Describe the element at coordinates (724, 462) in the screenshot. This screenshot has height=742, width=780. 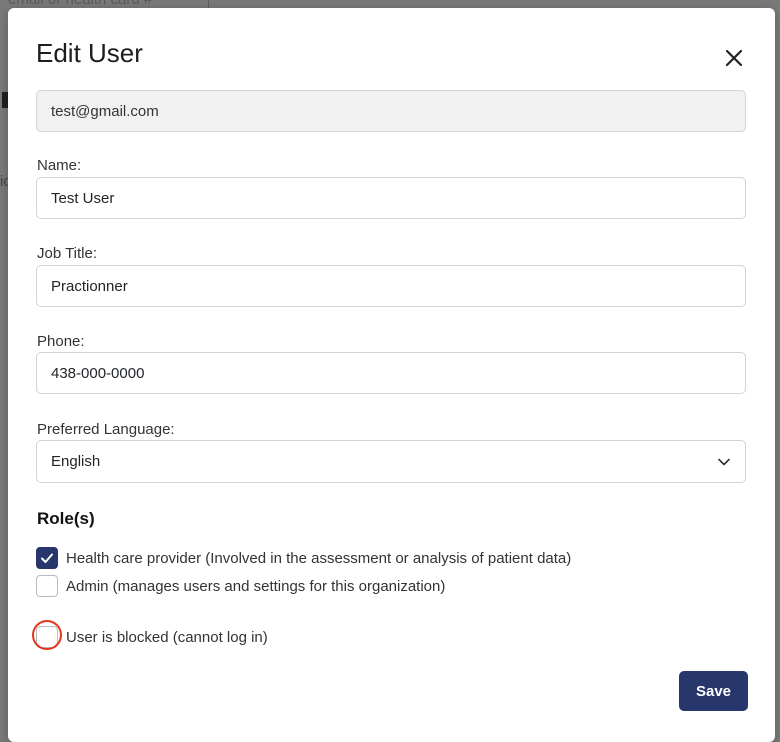
I see `chevron-down-icon` at that location.